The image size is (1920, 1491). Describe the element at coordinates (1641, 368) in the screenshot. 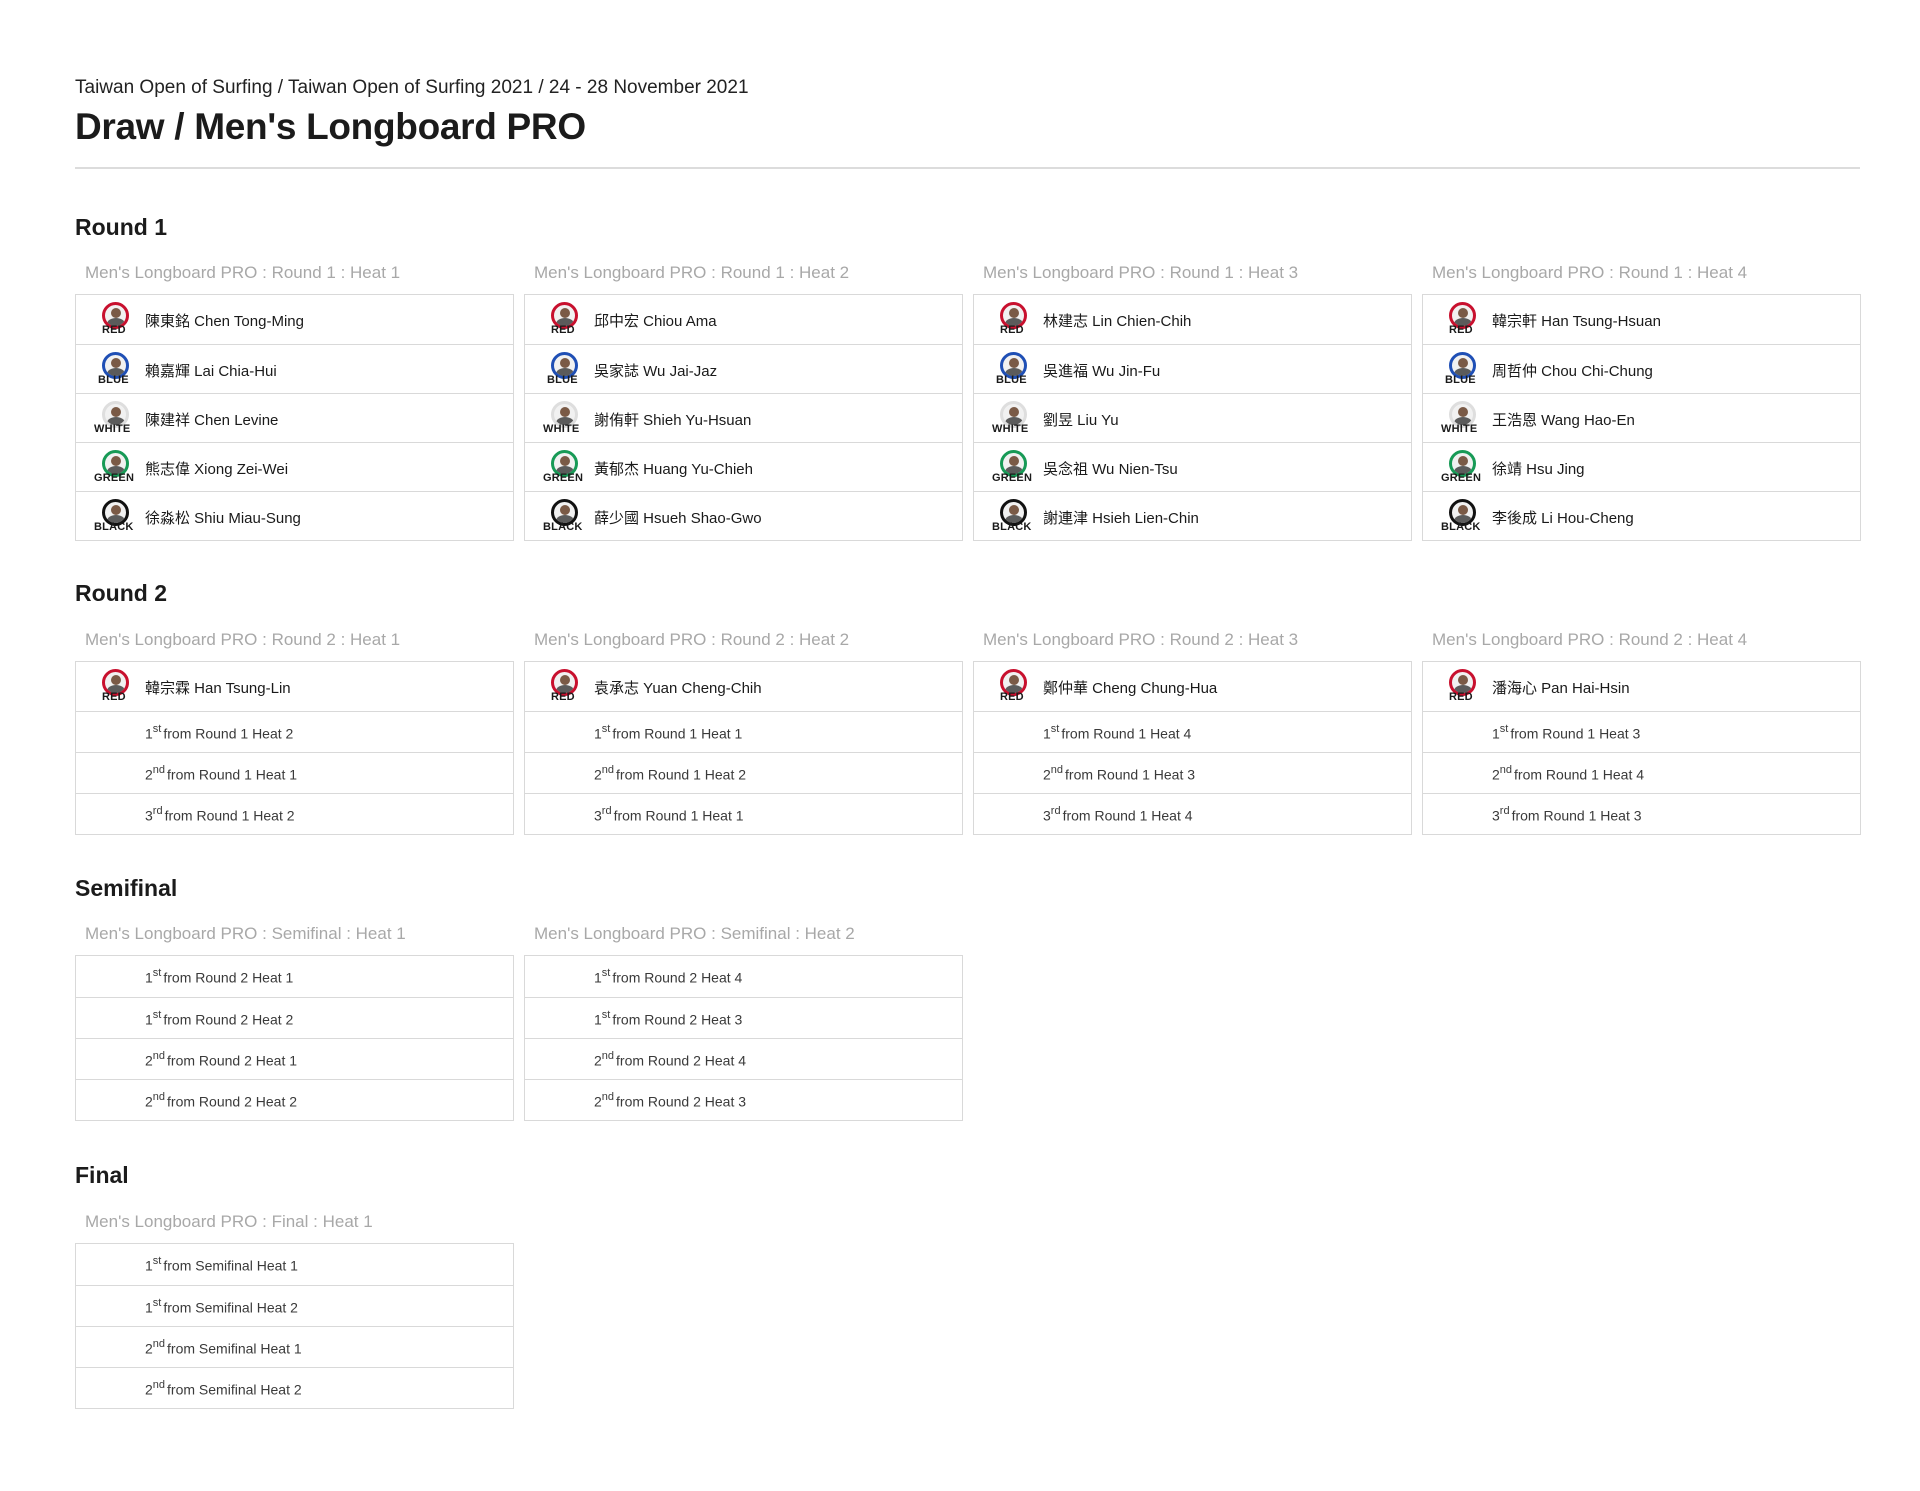

I see `surfer-row: BLUE 周哲仲 Chou Chi-Chung` at that location.